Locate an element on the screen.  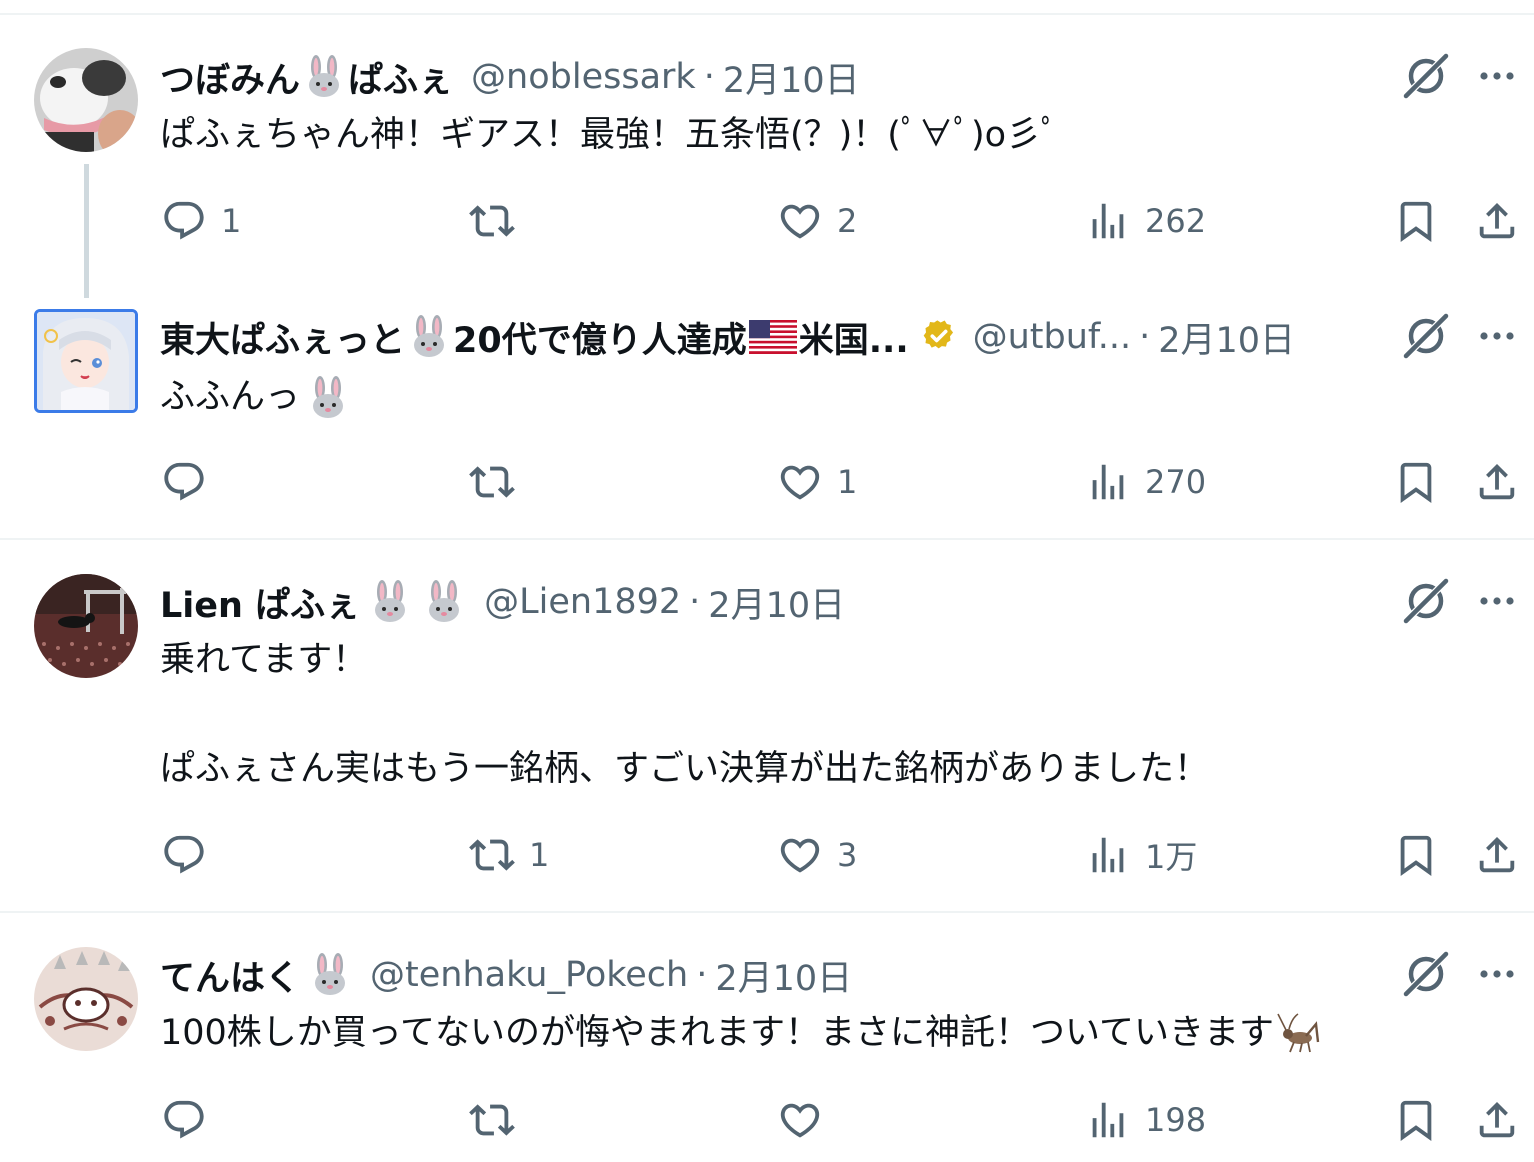
display-name: つぼみん is located at coordinates (230, 77).